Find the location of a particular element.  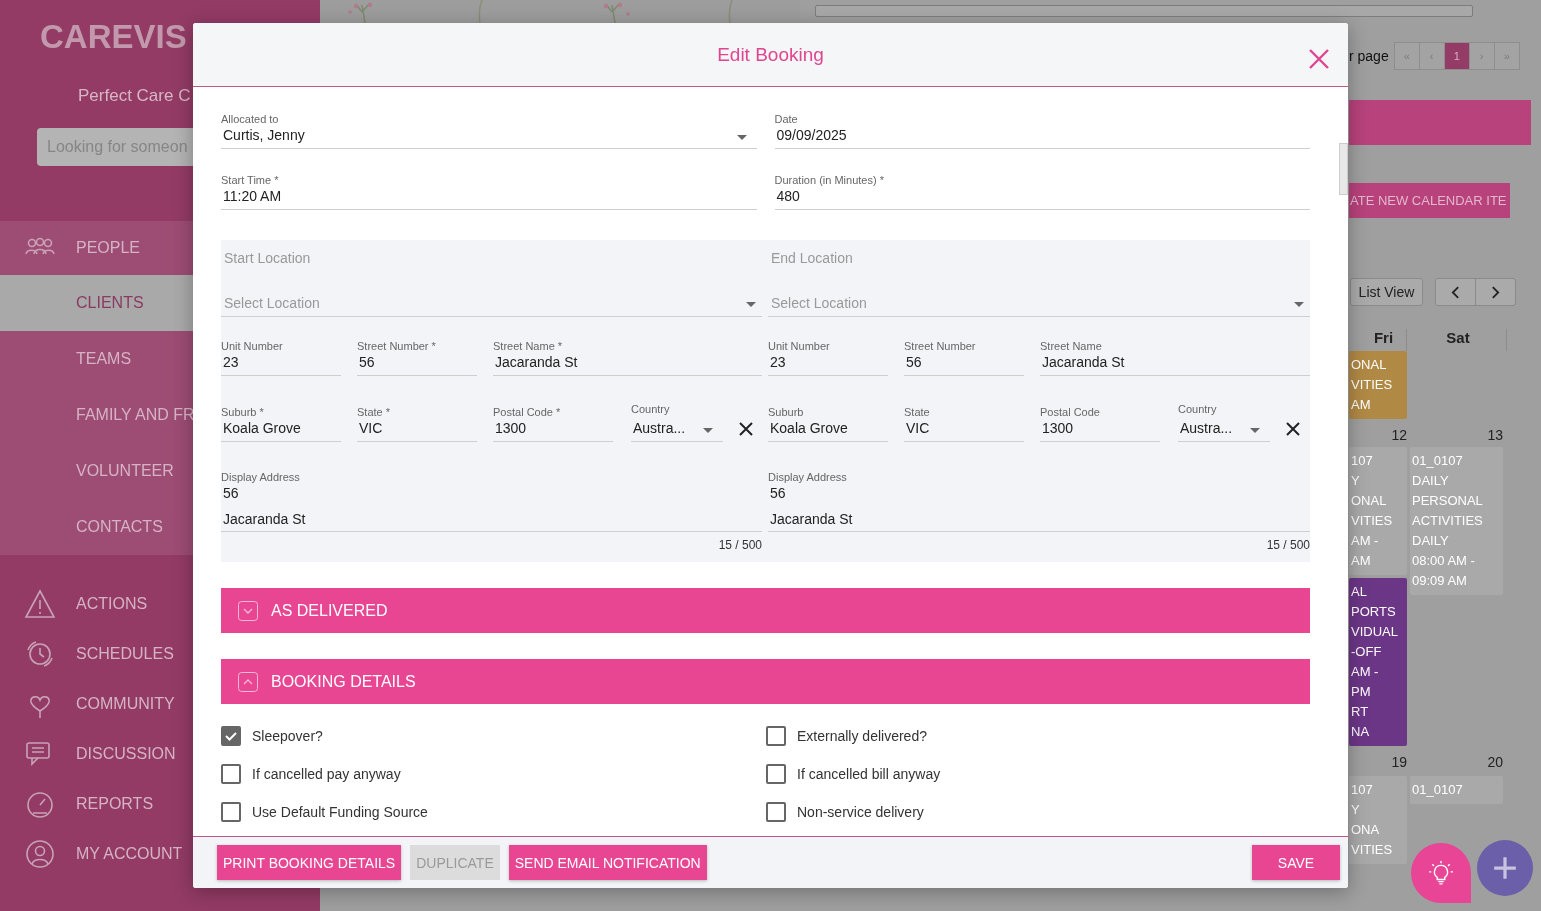

location-heading: Start Location is located at coordinates (268, 258).